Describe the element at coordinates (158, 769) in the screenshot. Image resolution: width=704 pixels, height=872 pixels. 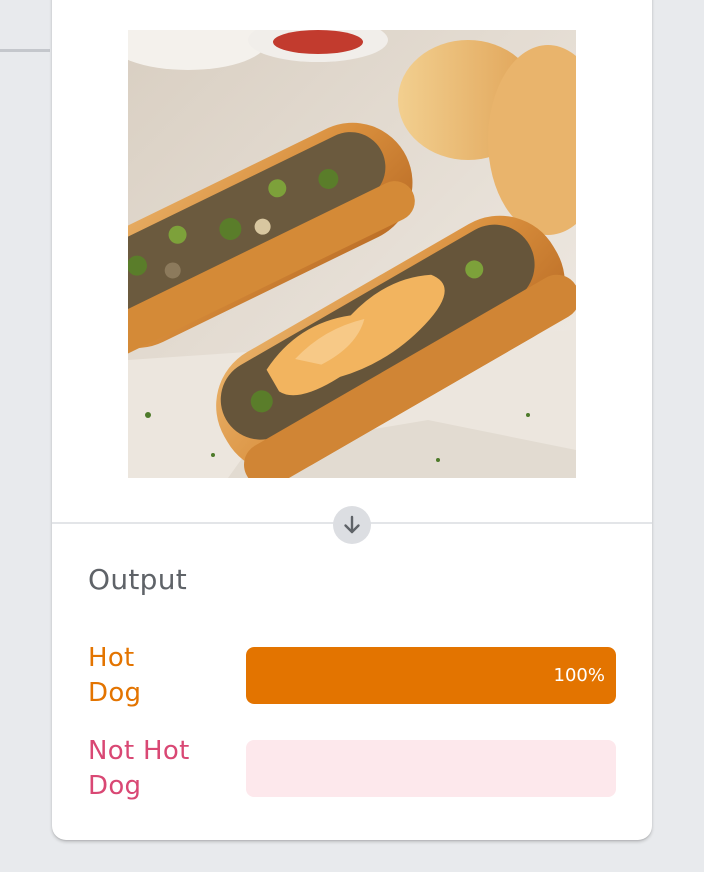
I see `result-label-not-hot-dog: Not Hot Dog` at that location.